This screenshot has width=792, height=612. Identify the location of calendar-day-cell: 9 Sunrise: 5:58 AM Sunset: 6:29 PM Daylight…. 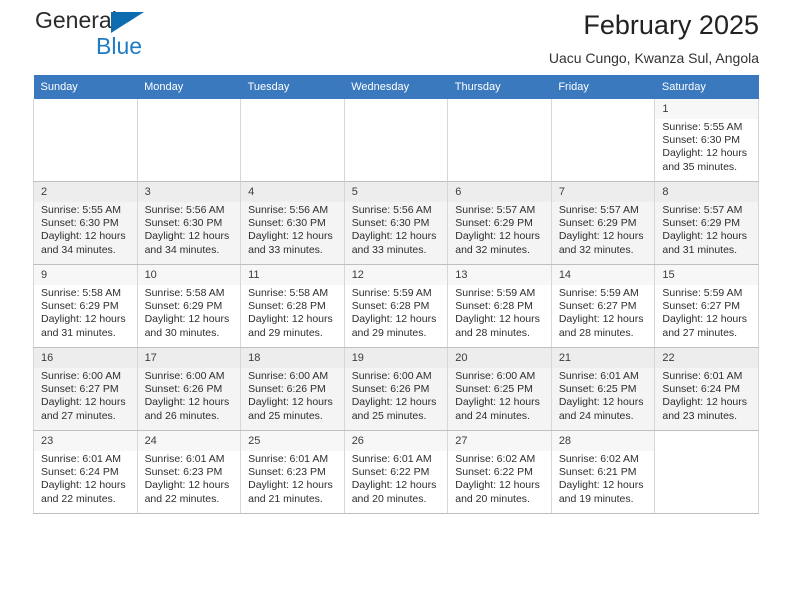
(85, 306).